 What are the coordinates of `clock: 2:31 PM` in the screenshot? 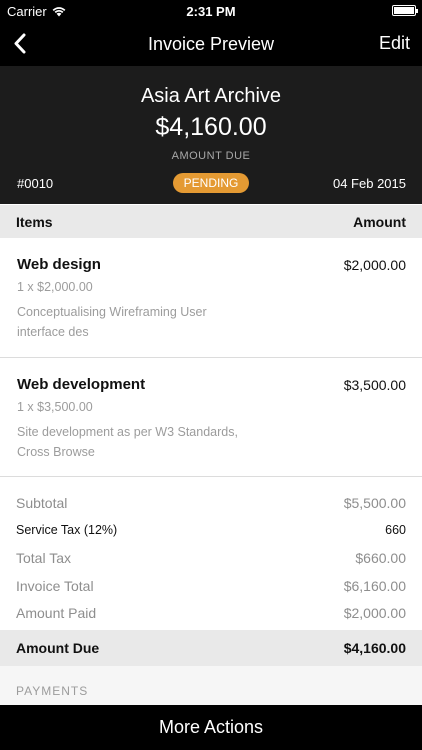 It's located at (211, 11).